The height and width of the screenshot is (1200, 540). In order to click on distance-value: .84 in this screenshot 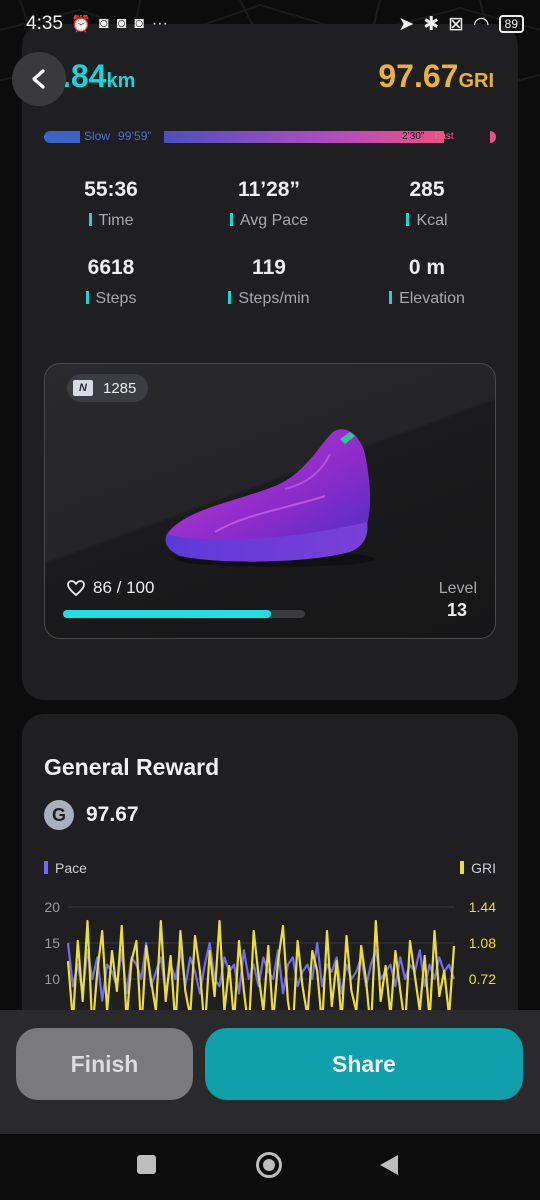, I will do `click(84, 76)`.